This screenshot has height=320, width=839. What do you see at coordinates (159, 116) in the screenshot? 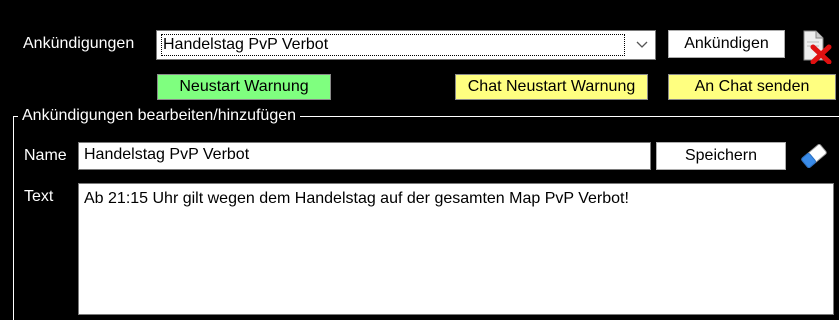
I see `group-legend: Ankündigungen bearbeiten/hinzufügen` at bounding box center [159, 116].